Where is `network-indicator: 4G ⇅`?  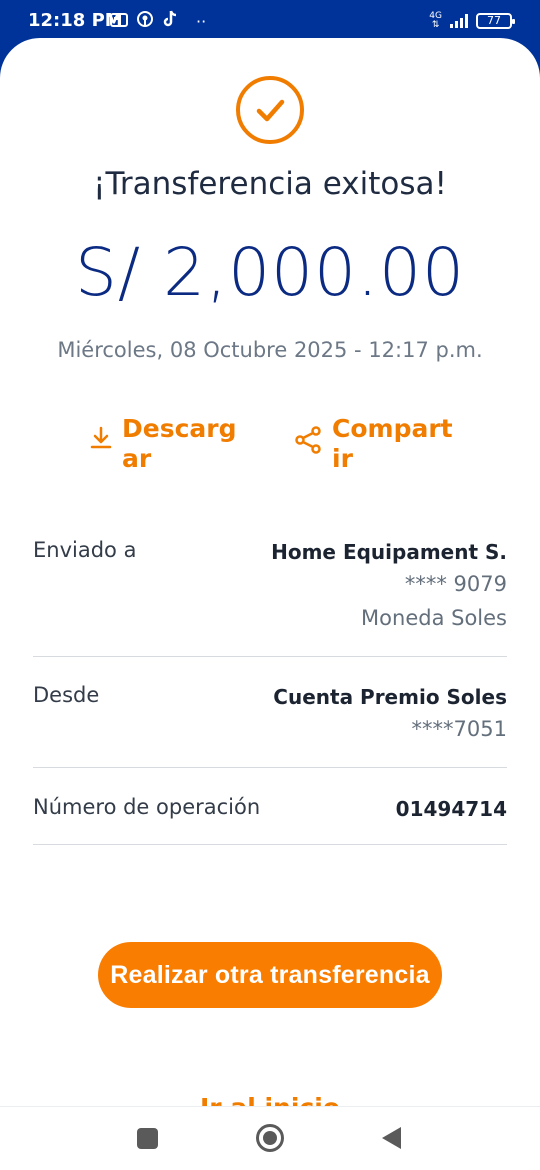
network-indicator: 4G ⇅ is located at coordinates (435, 20).